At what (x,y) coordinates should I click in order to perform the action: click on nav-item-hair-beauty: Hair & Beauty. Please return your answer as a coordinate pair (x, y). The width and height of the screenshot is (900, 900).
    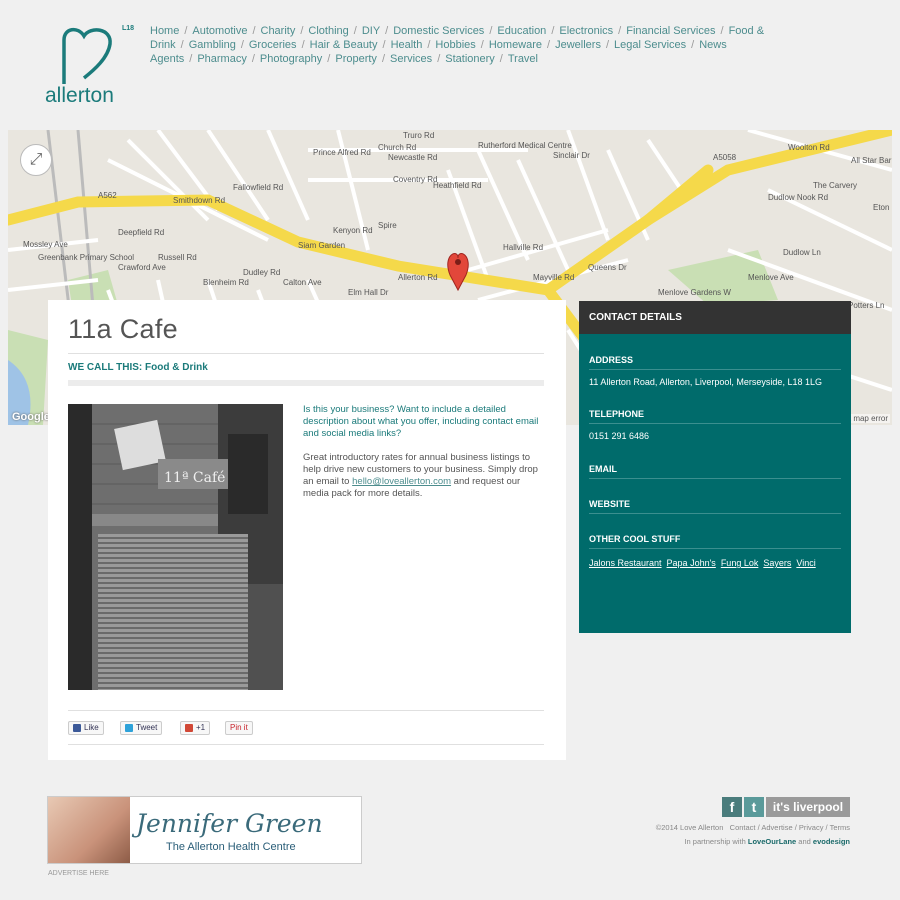
    Looking at the image, I should click on (344, 45).